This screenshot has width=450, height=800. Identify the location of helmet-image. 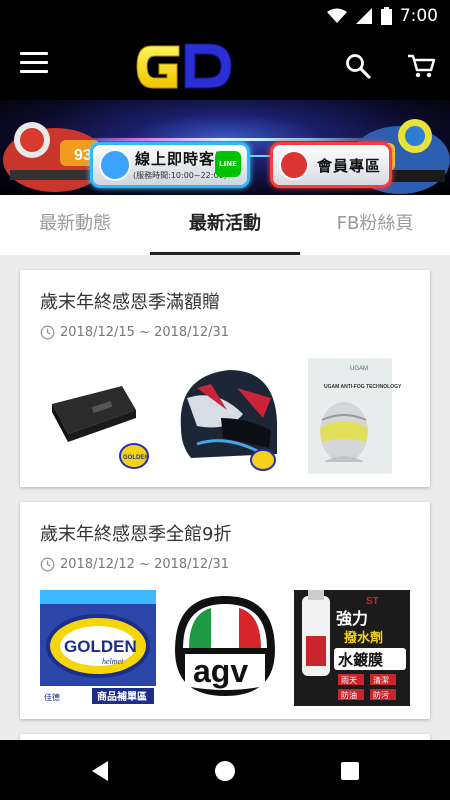
(225, 416).